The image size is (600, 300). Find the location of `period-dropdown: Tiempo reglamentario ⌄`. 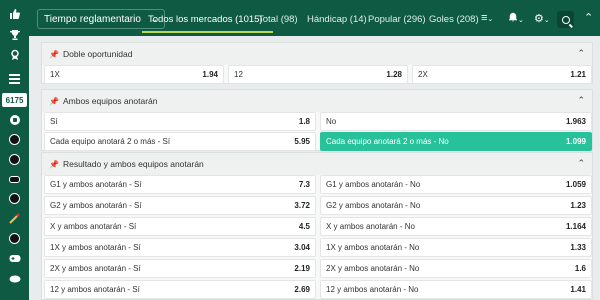

period-dropdown: Tiempo reglamentario ⌄ is located at coordinates (101, 19).